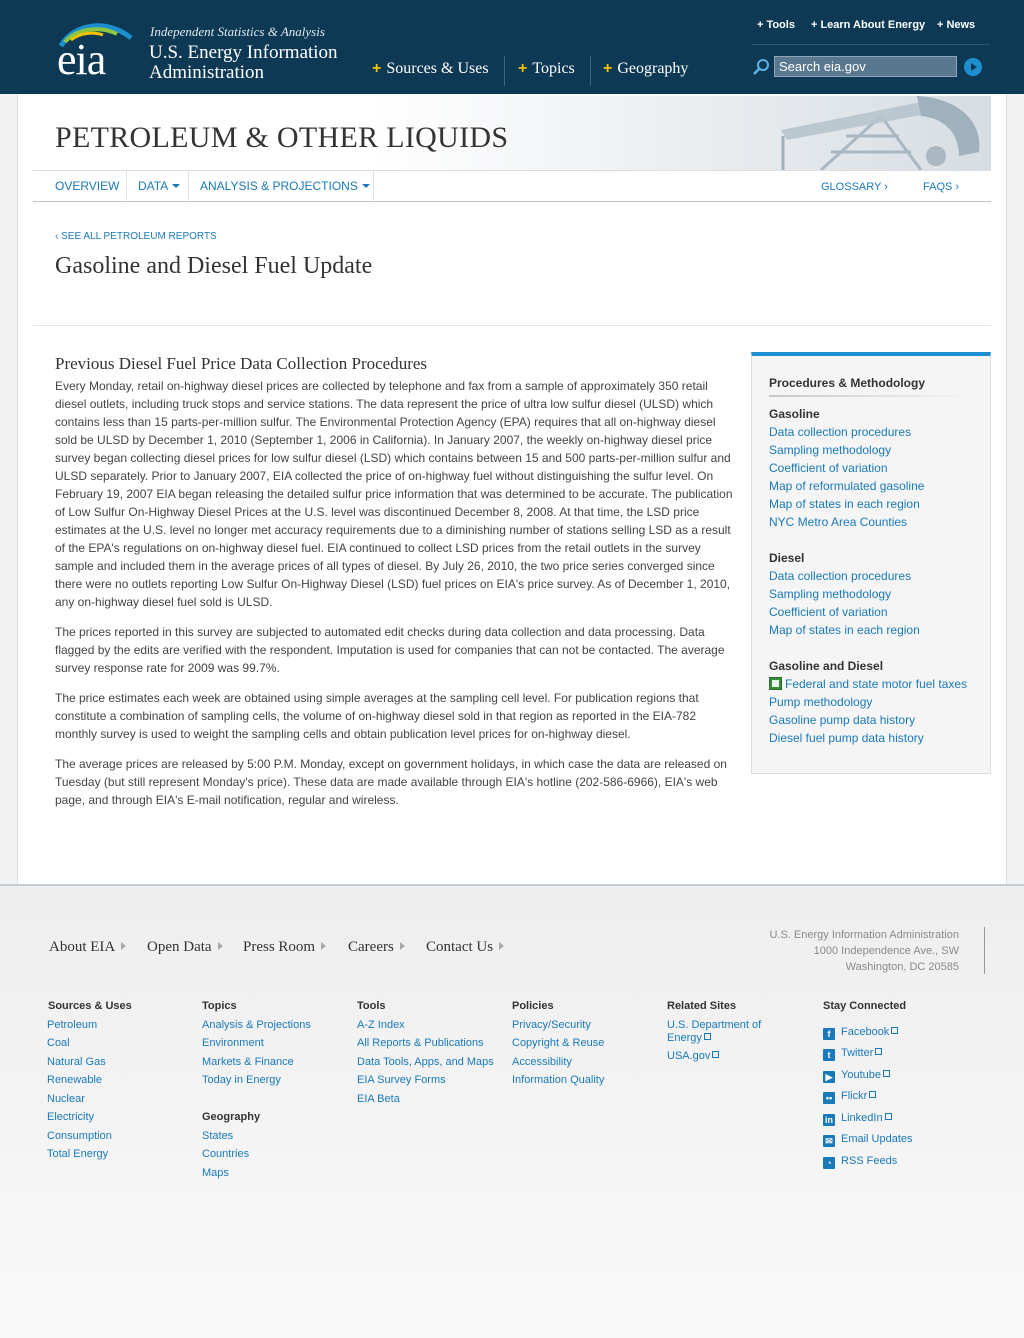 Image resolution: width=1024 pixels, height=1338 pixels. Describe the element at coordinates (551, 1025) in the screenshot. I see `footer-link: Privacy/Security` at that location.